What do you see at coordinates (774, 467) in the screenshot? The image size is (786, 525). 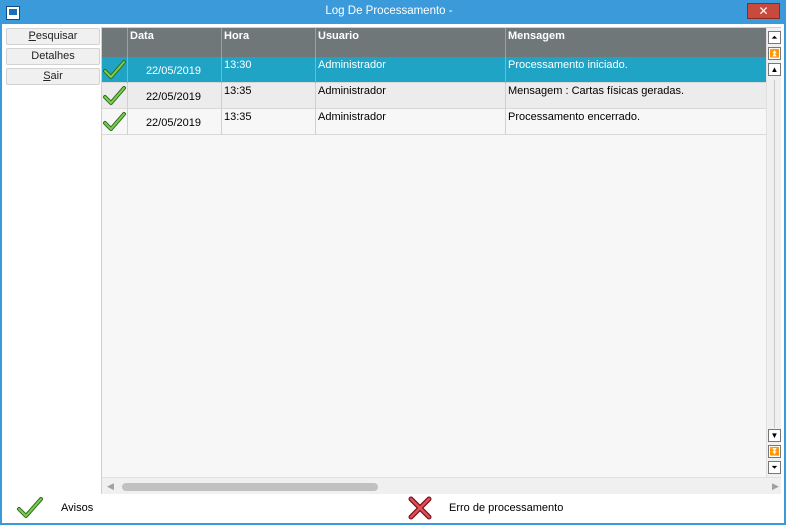 I see `scroll-bottom-icon: ⏷` at bounding box center [774, 467].